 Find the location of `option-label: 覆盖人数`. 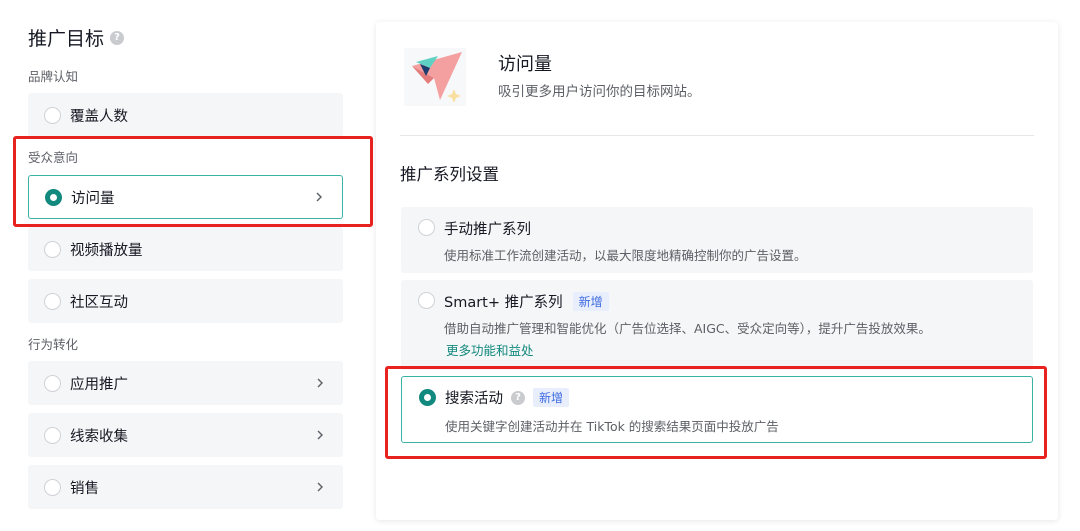

option-label: 覆盖人数 is located at coordinates (99, 116).